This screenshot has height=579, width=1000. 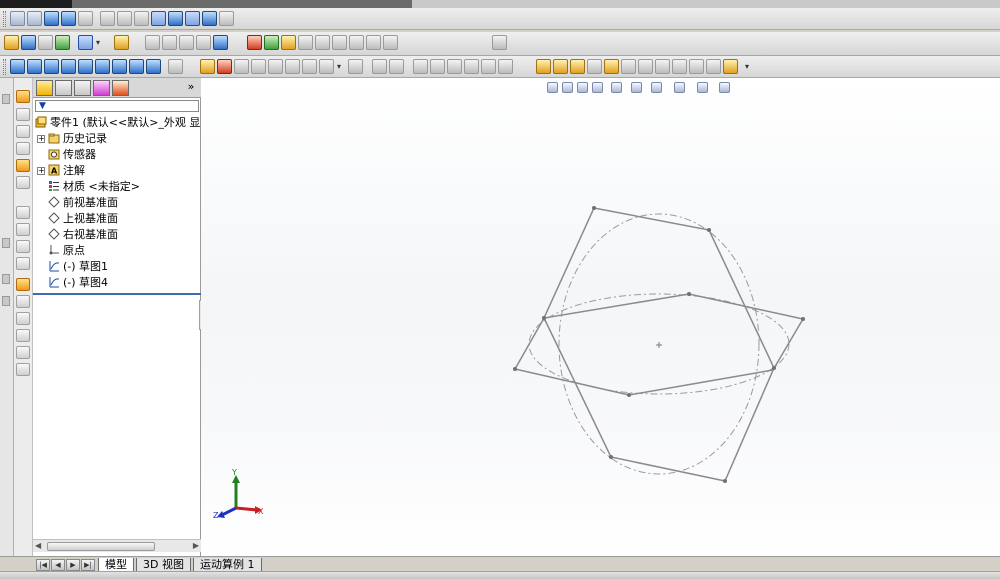 I want to click on sketch-3d-icon, so click(x=23, y=131).